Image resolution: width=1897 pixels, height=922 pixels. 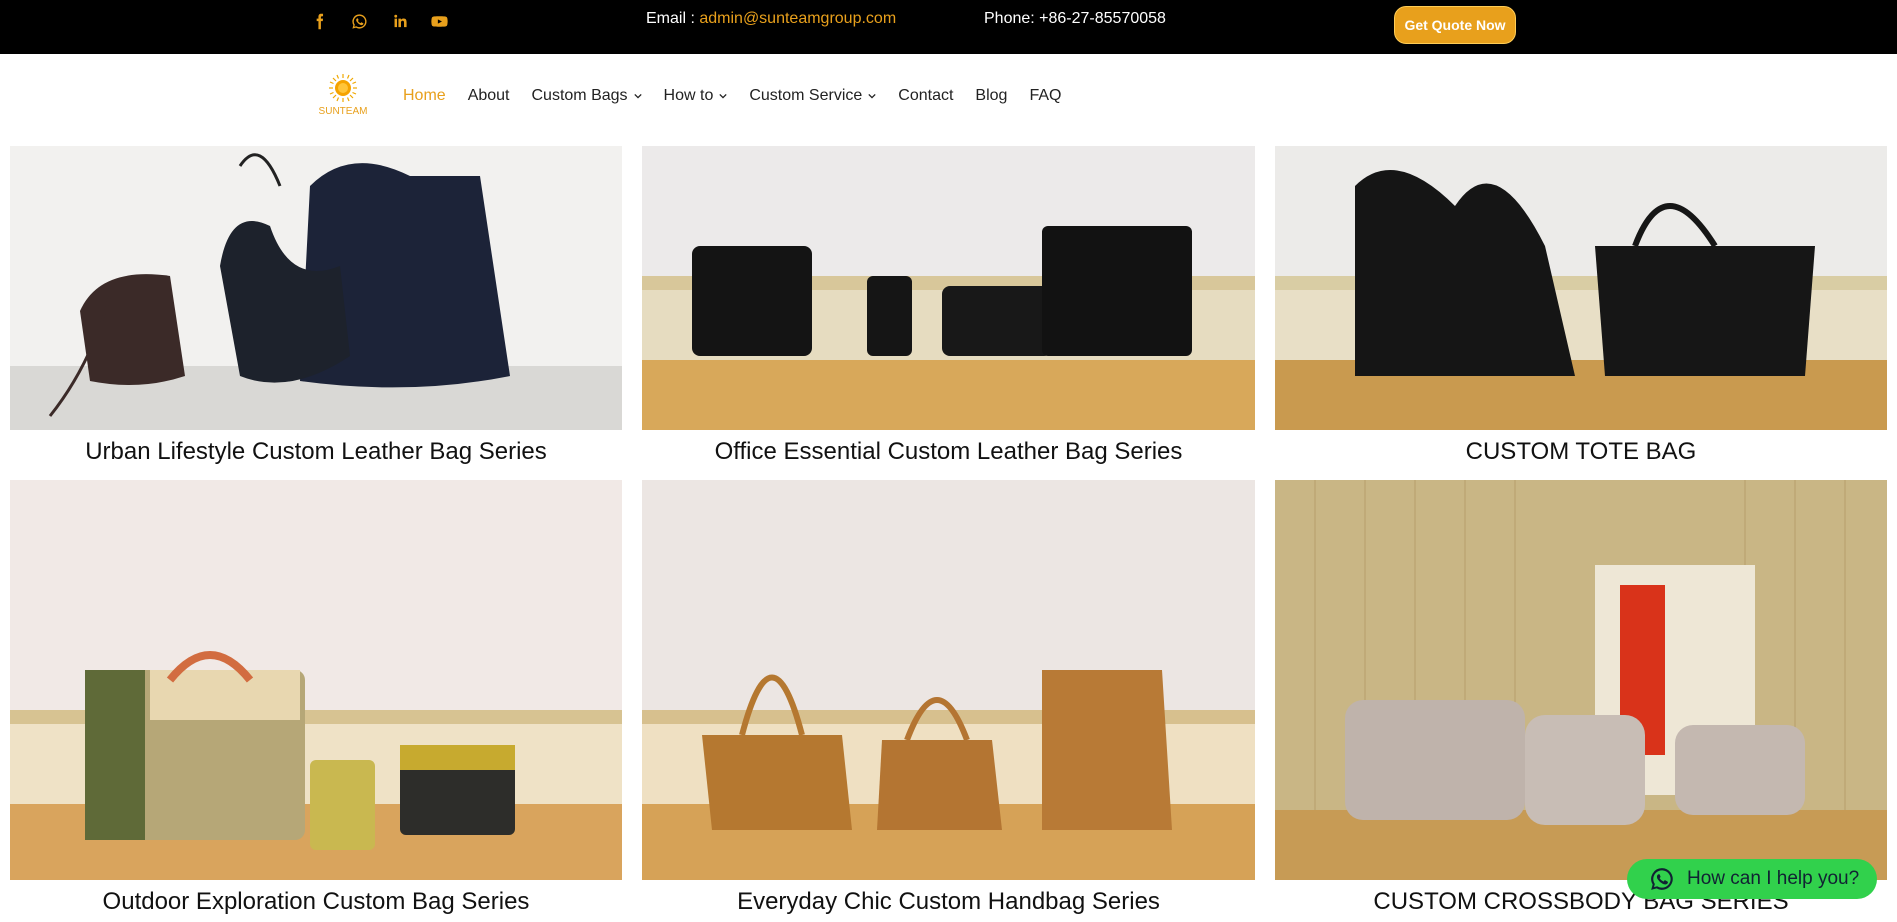 What do you see at coordinates (948, 902) in the screenshot?
I see `product-title: Everyday Chic Custom Handbag Series` at bounding box center [948, 902].